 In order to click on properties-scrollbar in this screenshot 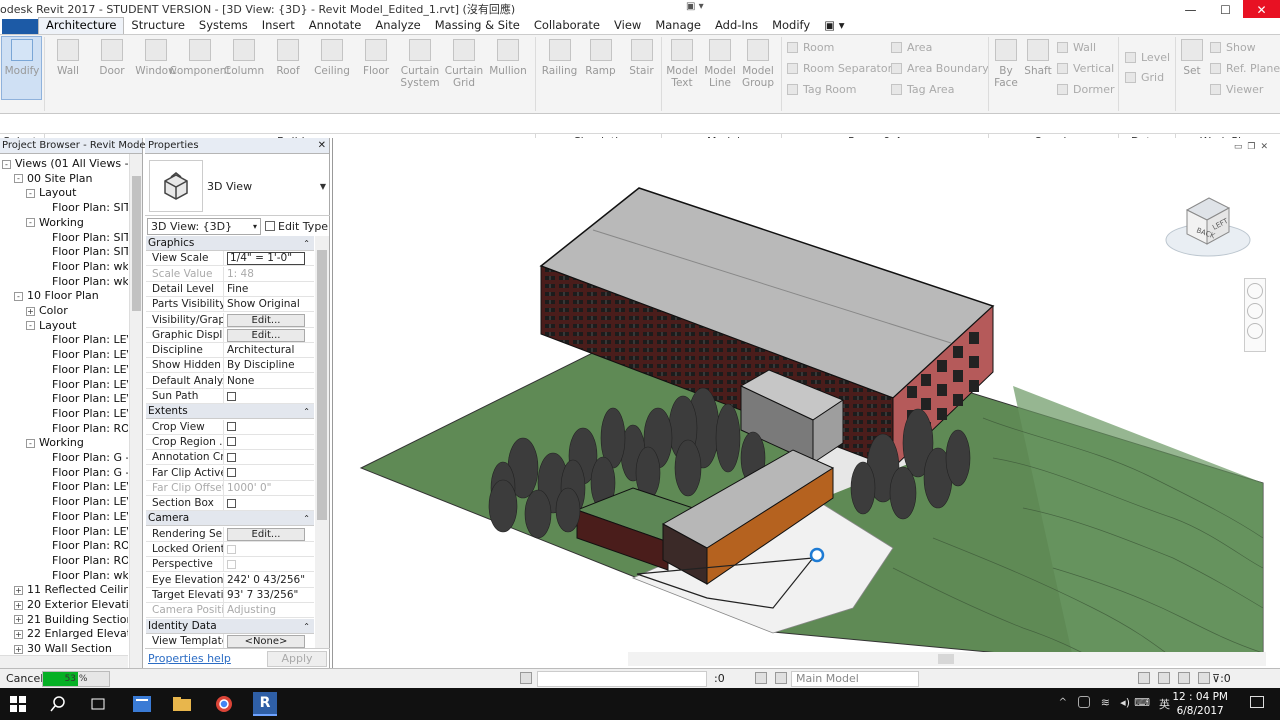, I will do `click(322, 442)`.